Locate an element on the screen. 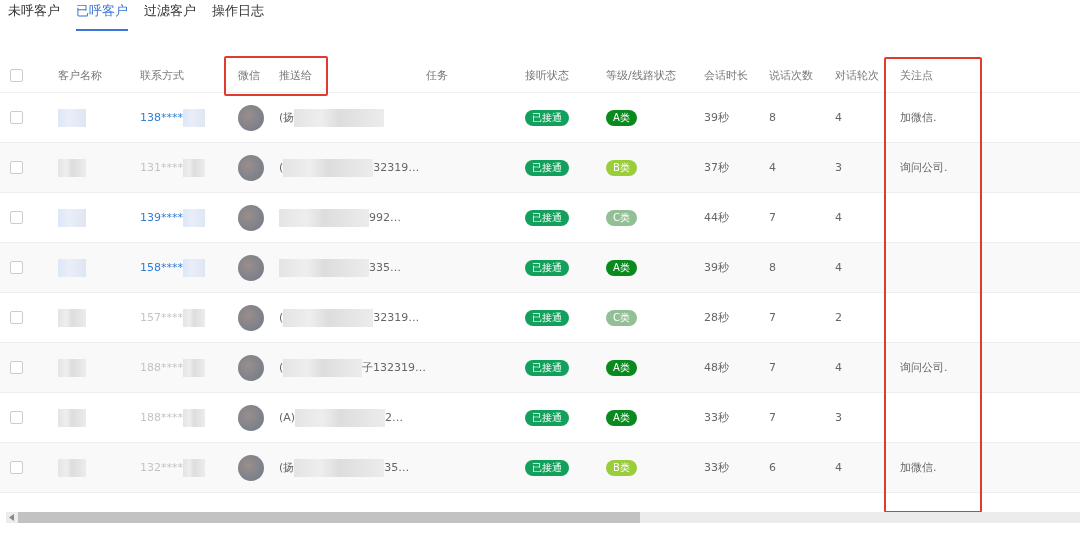 This screenshot has height=538, width=1080. talk-count-text: 6 is located at coordinates (773, 467).